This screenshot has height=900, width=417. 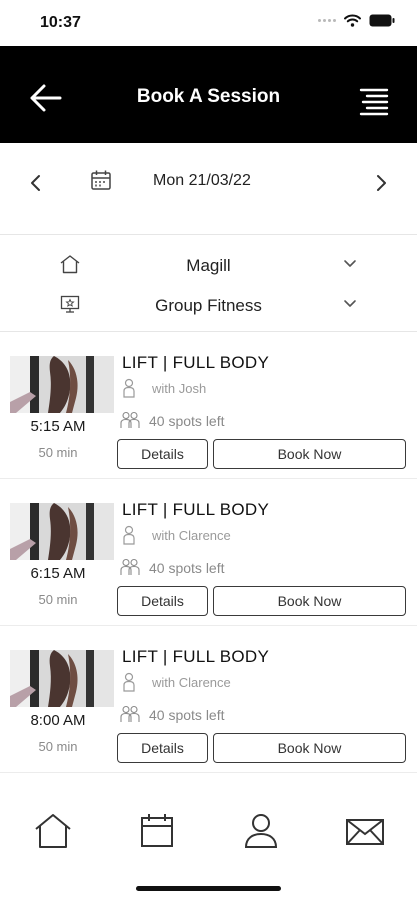 I want to click on class-time: 5:15 AM, so click(x=58, y=426).